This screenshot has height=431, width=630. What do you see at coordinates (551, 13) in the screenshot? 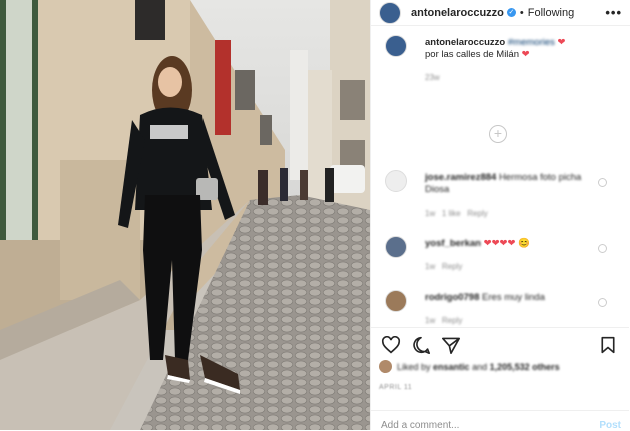
I see `following-button: Following` at bounding box center [551, 13].